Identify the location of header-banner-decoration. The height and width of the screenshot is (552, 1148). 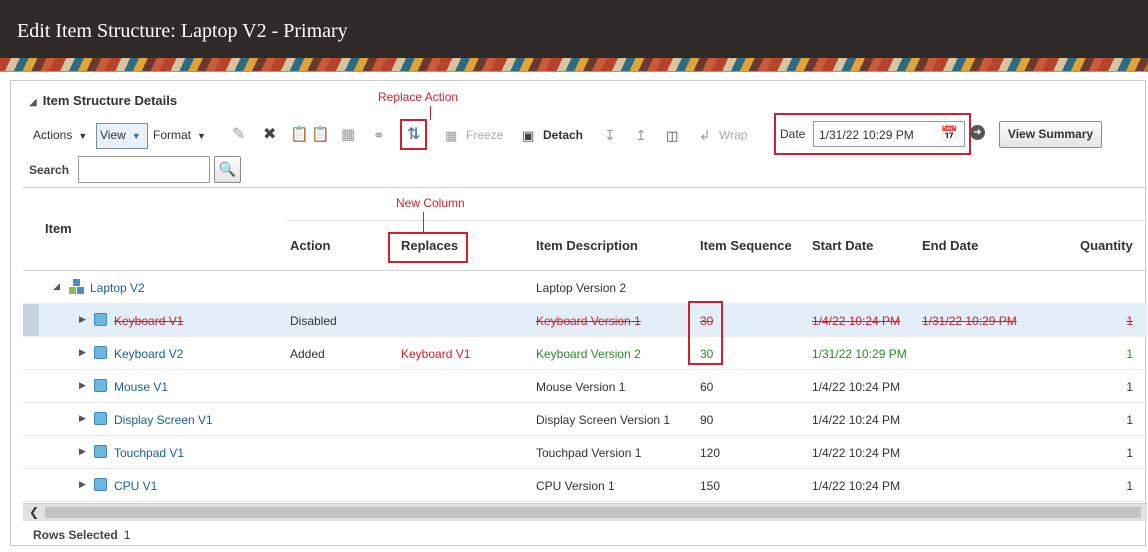
(574, 64).